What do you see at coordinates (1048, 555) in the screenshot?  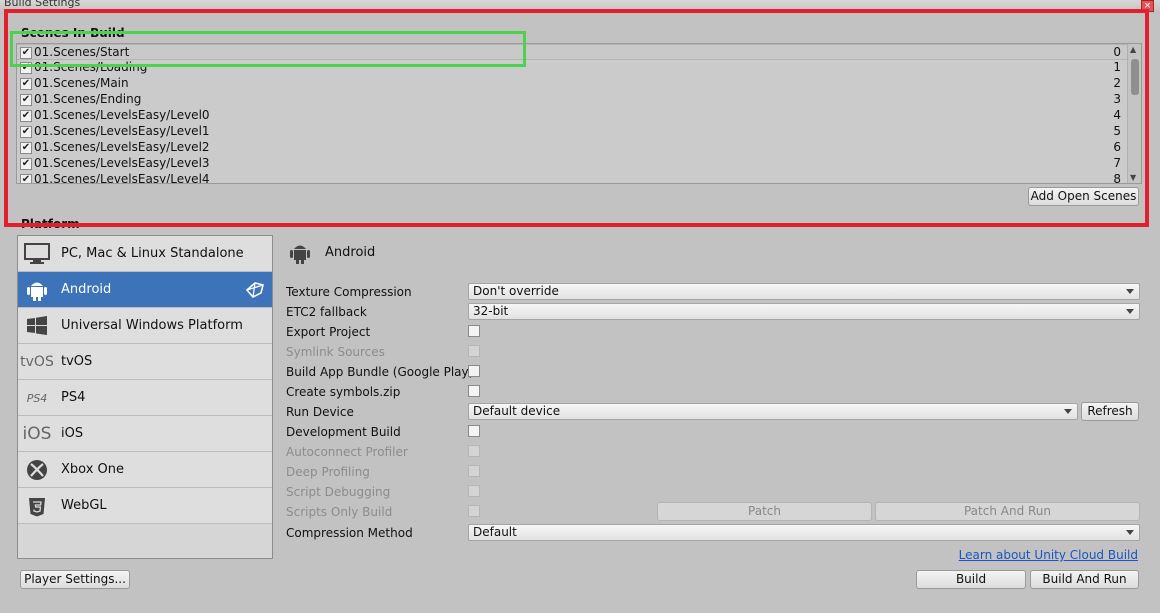 I see `cloud-build-link: Learn about Unity Cloud Build` at bounding box center [1048, 555].